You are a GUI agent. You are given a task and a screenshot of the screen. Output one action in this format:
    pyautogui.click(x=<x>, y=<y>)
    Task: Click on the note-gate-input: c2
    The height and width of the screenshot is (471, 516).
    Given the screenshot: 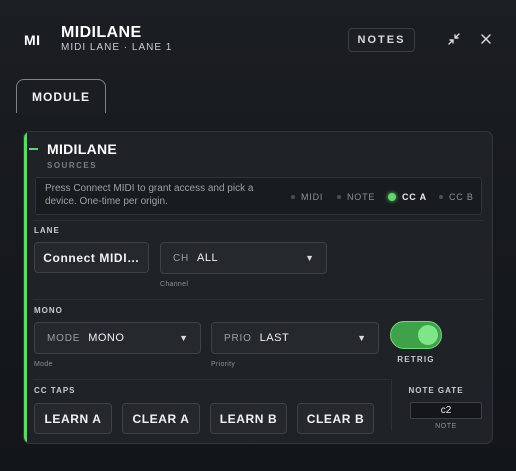 What is the action you would take?
    pyautogui.click(x=446, y=410)
    